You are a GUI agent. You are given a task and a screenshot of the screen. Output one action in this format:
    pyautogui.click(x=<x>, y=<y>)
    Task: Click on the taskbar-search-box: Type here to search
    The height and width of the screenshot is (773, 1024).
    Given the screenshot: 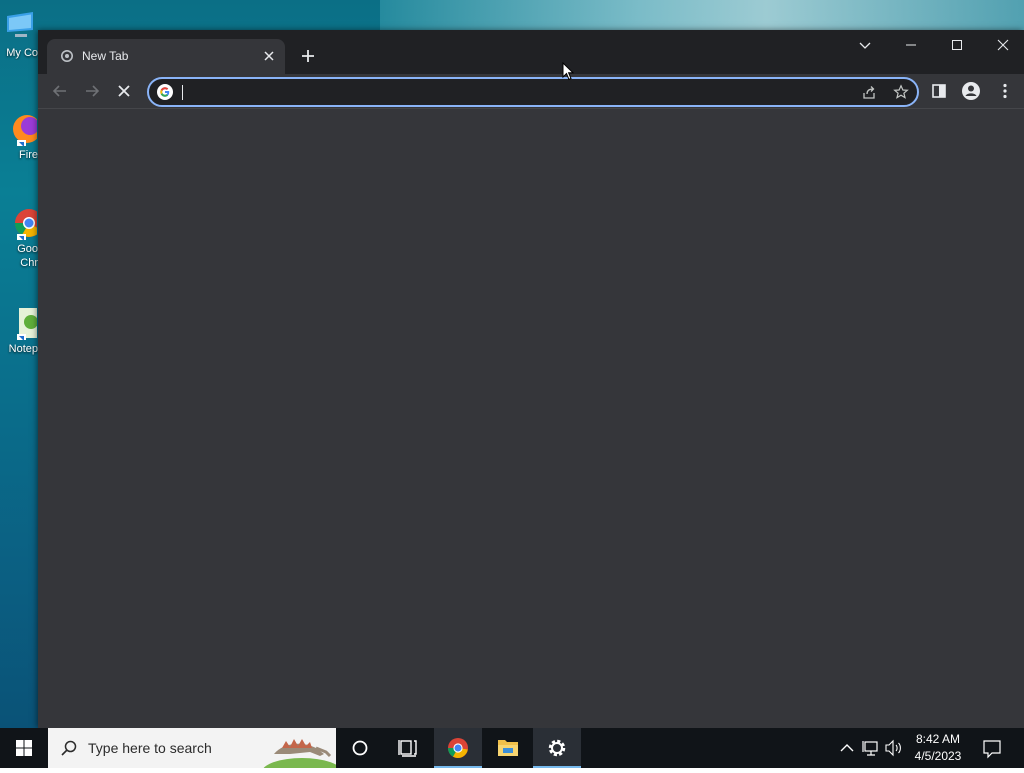 What is the action you would take?
    pyautogui.click(x=192, y=748)
    